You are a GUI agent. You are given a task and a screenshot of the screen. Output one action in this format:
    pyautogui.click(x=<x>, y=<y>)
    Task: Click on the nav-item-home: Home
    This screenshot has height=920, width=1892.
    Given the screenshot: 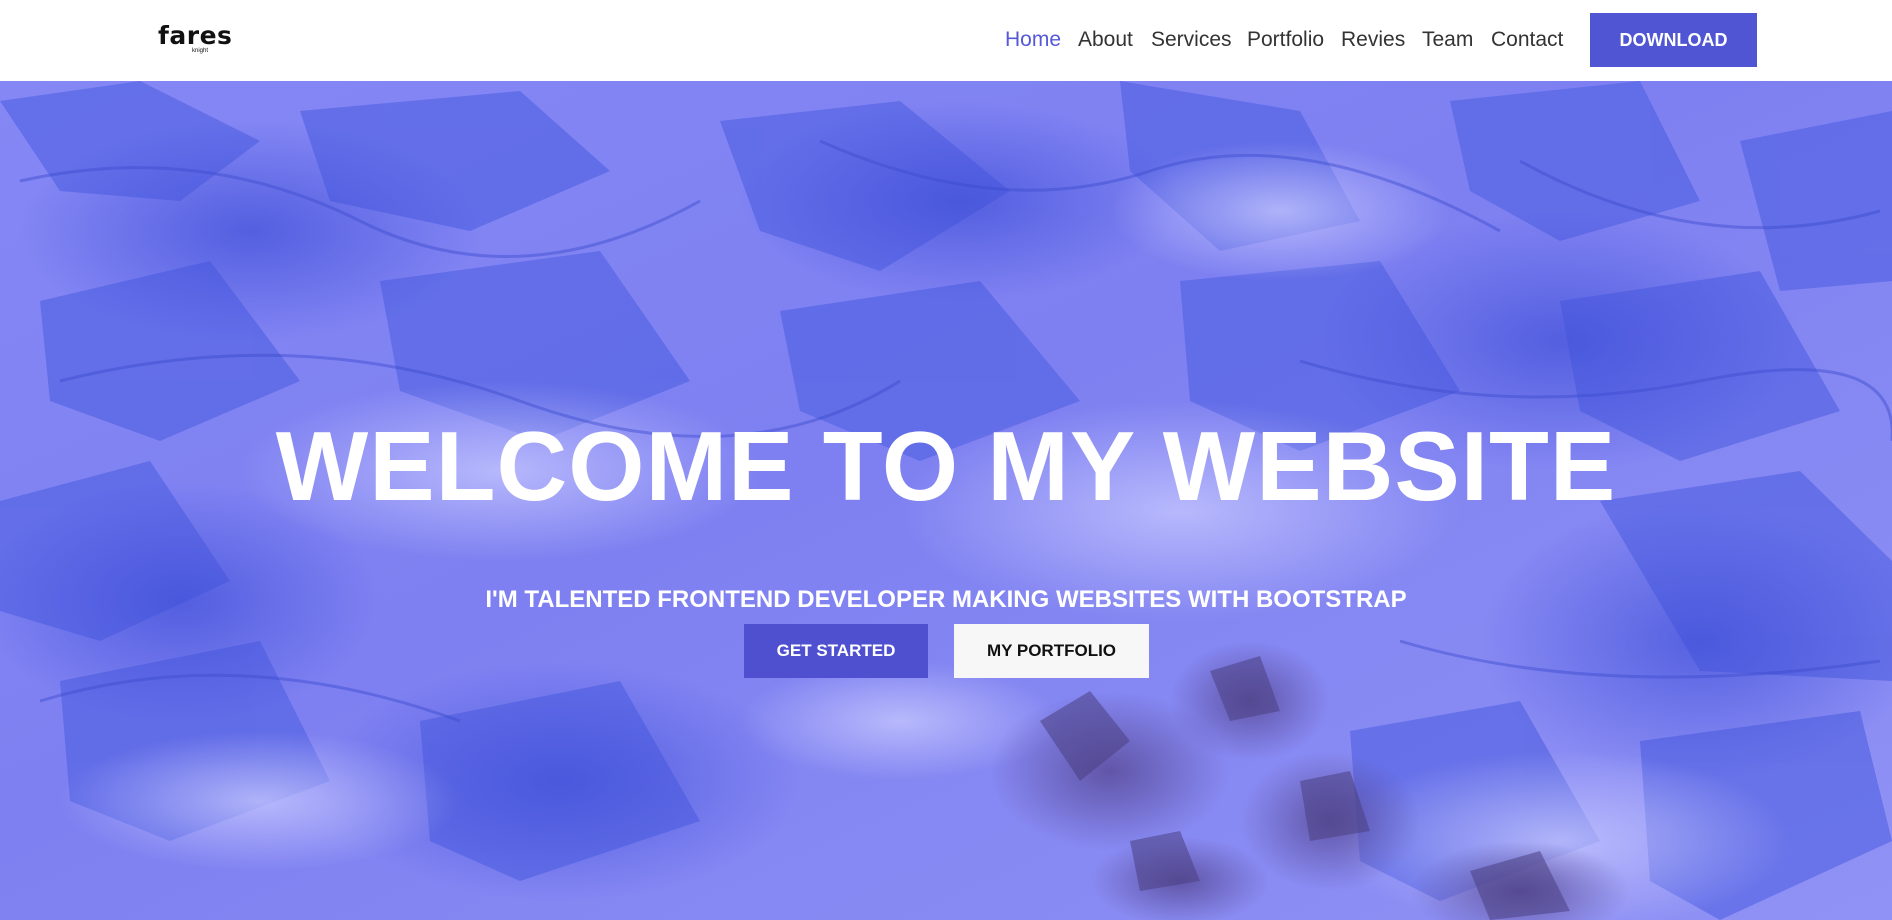 What is the action you would take?
    pyautogui.click(x=1033, y=40)
    